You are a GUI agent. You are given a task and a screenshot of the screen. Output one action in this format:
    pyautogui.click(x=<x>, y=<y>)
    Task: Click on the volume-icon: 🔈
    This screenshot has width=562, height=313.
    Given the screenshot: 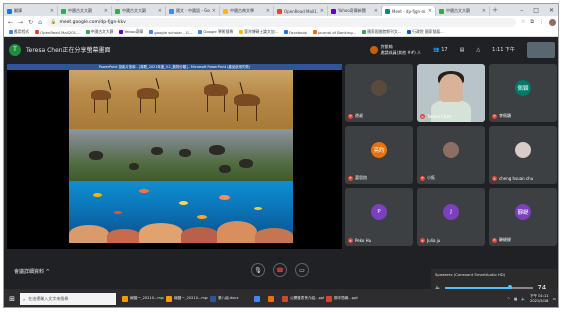 What is the action you would take?
    pyautogui.click(x=523, y=299)
    